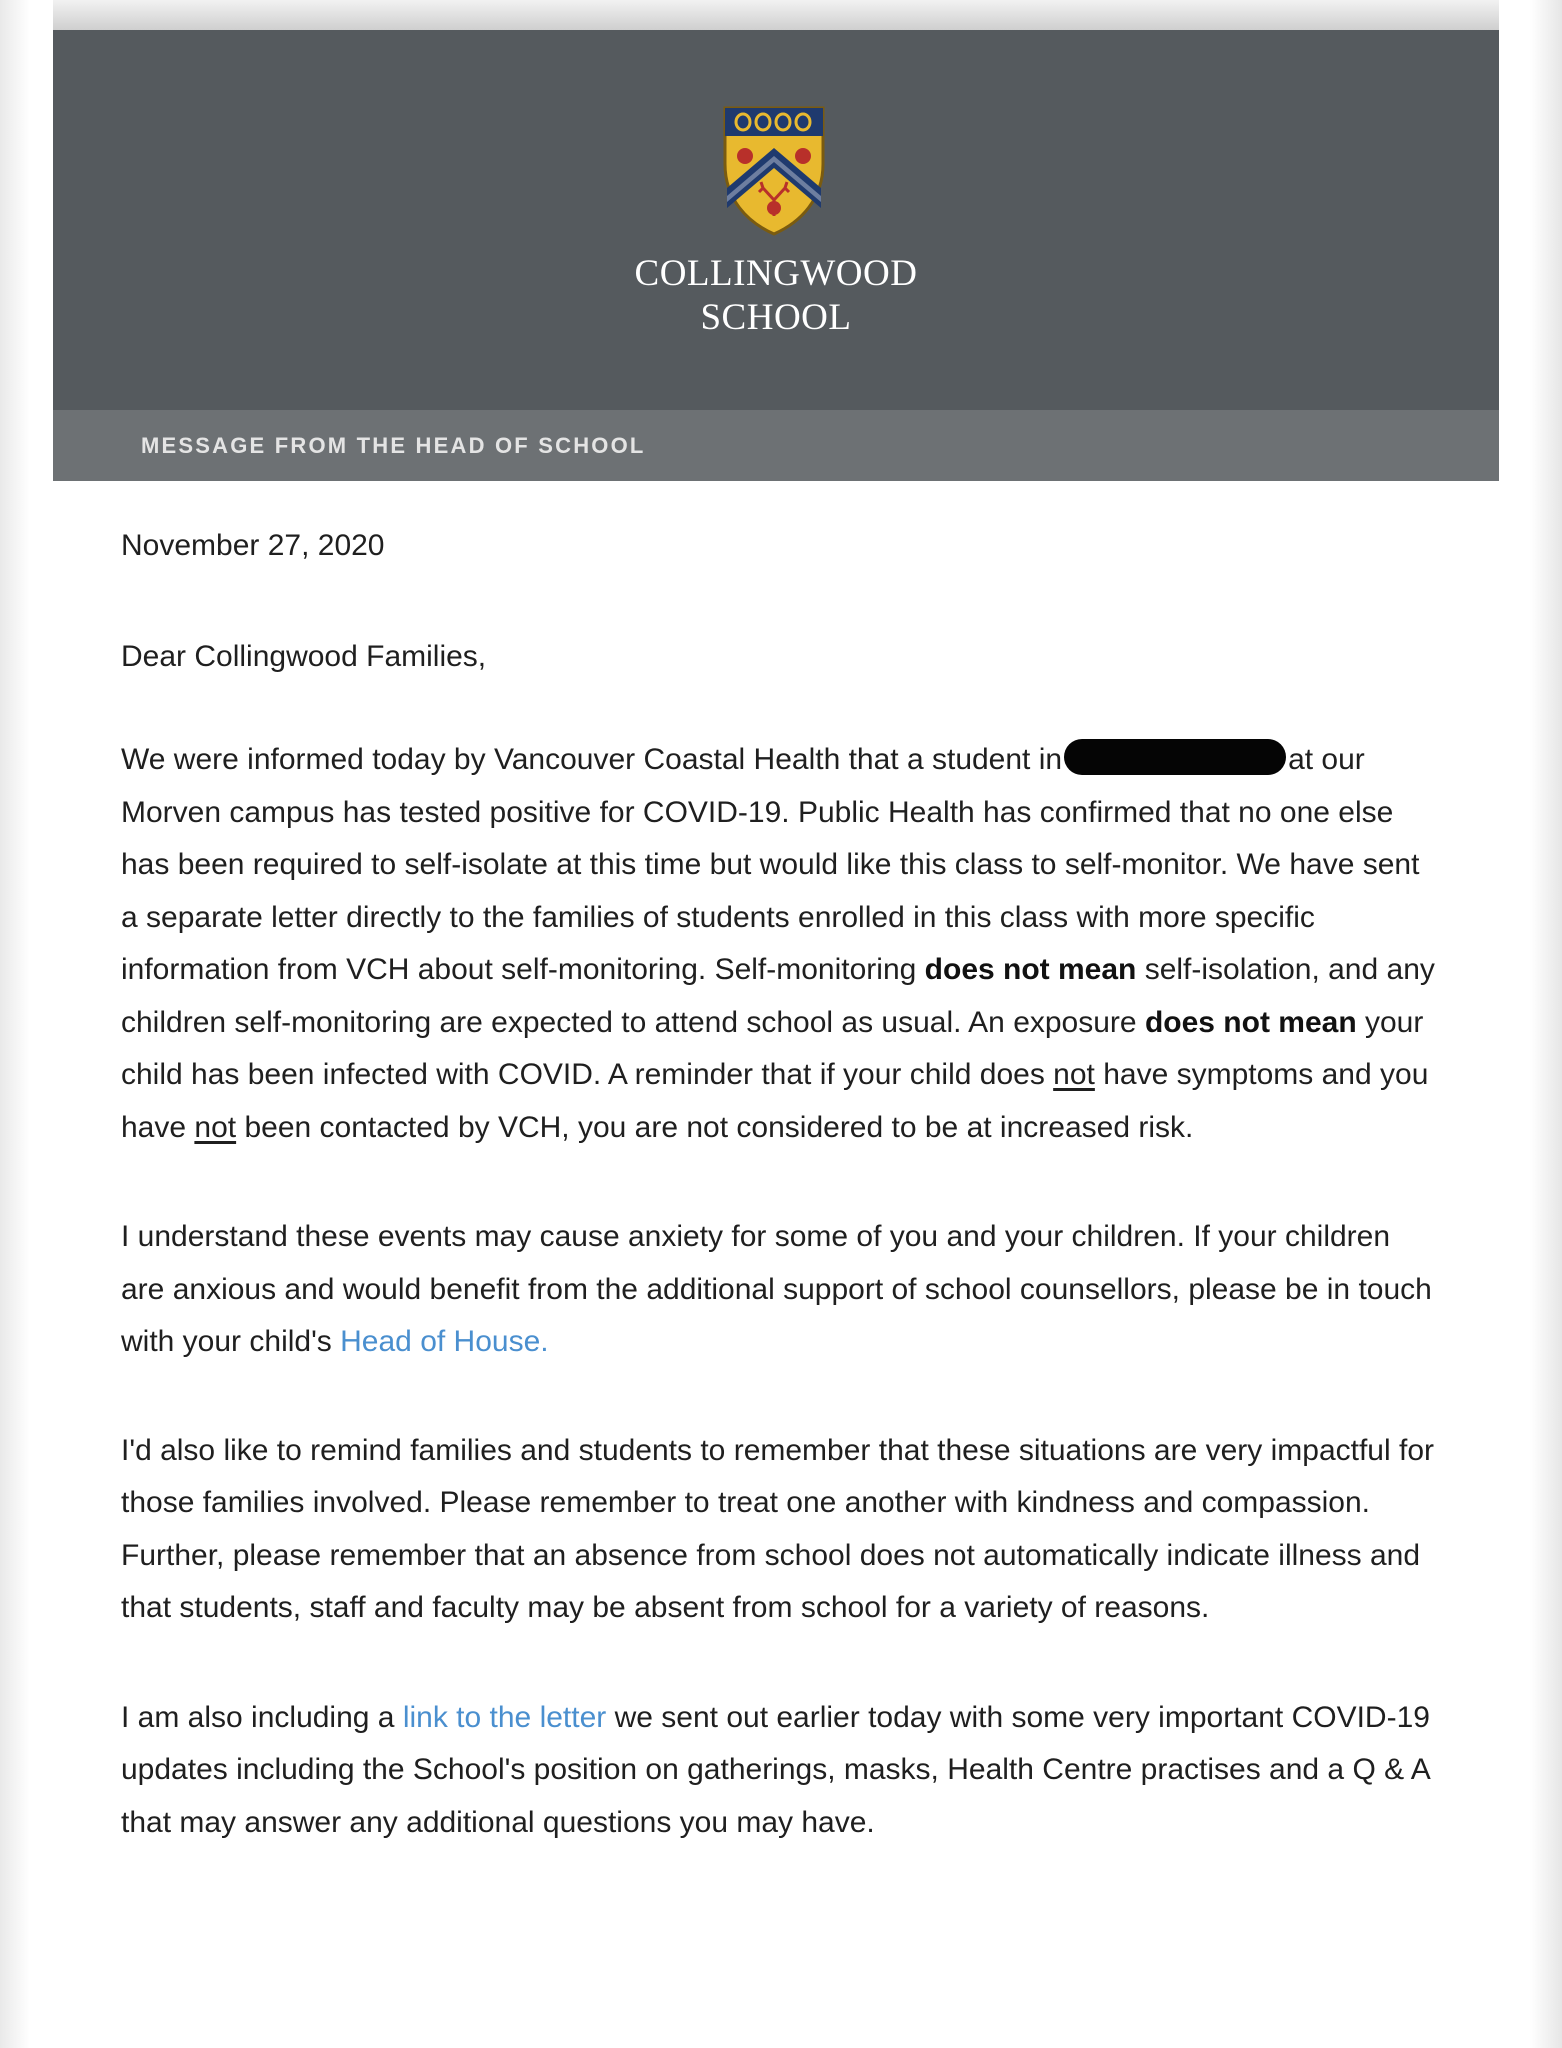 The height and width of the screenshot is (2048, 1562). What do you see at coordinates (776, 15) in the screenshot?
I see `top-edge-strip` at bounding box center [776, 15].